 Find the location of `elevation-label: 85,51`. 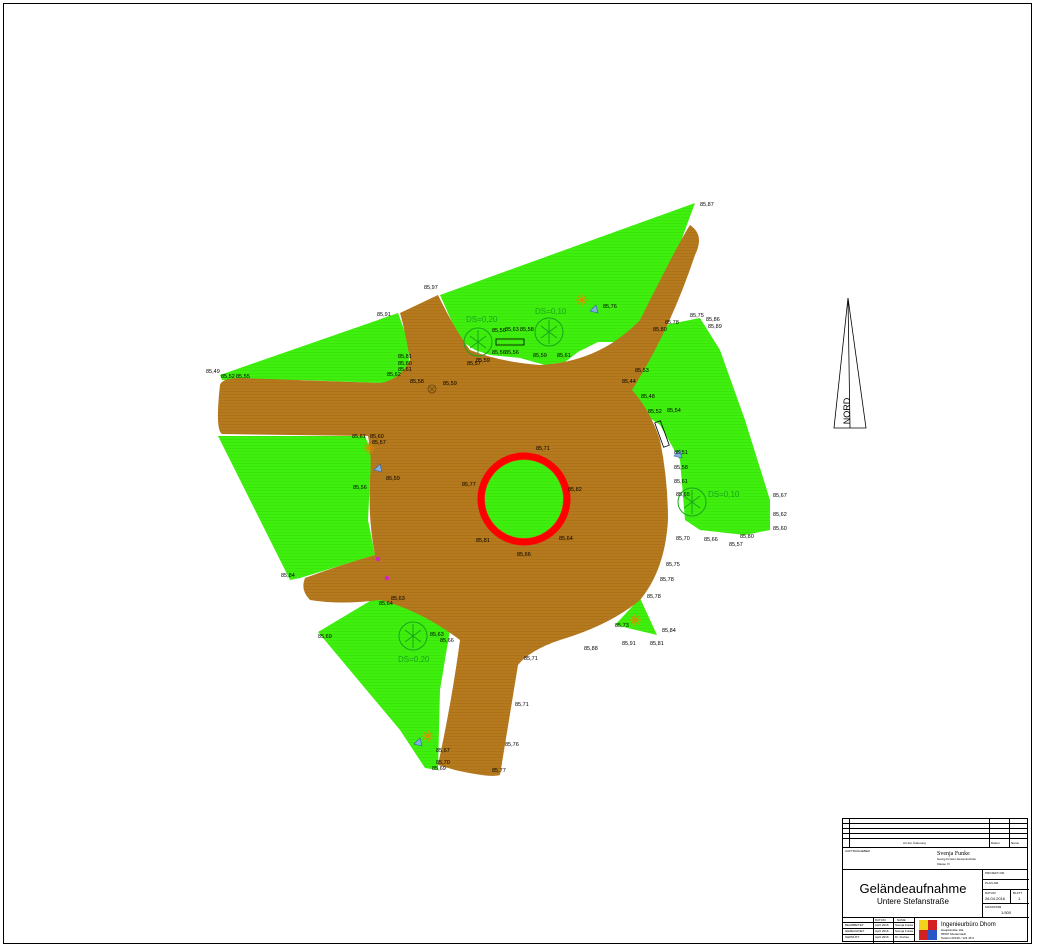

elevation-label: 85,51 is located at coordinates (681, 453).